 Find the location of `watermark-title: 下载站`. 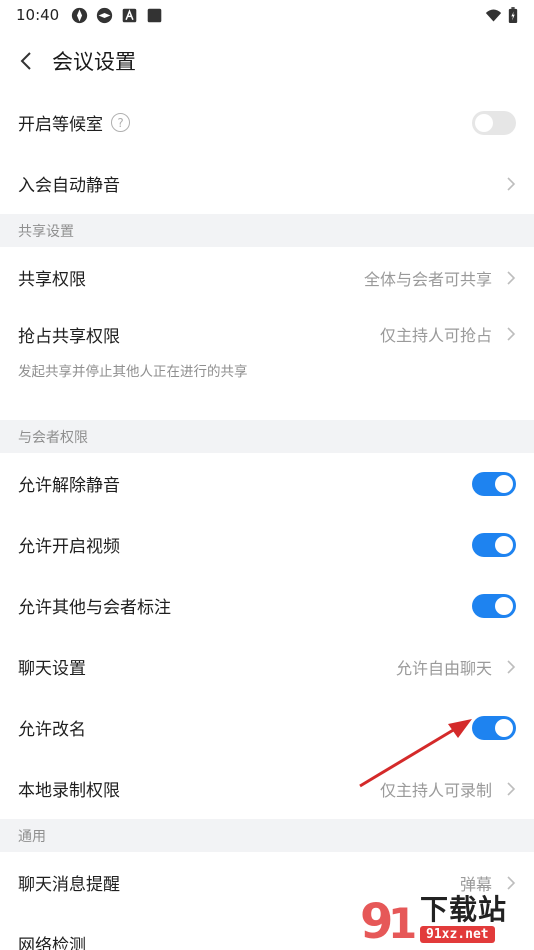

watermark-title: 下载站 is located at coordinates (464, 909).